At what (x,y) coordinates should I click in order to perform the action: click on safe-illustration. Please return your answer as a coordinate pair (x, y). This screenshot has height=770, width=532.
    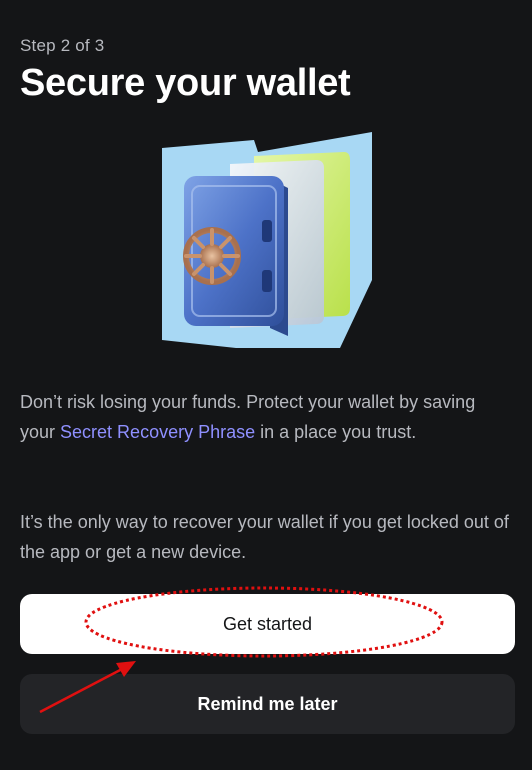
    Looking at the image, I should click on (267, 239).